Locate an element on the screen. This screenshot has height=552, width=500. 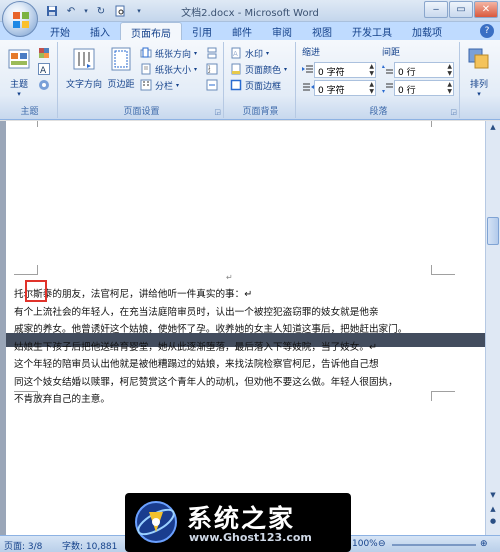
office-button is located at coordinates (20, 19).